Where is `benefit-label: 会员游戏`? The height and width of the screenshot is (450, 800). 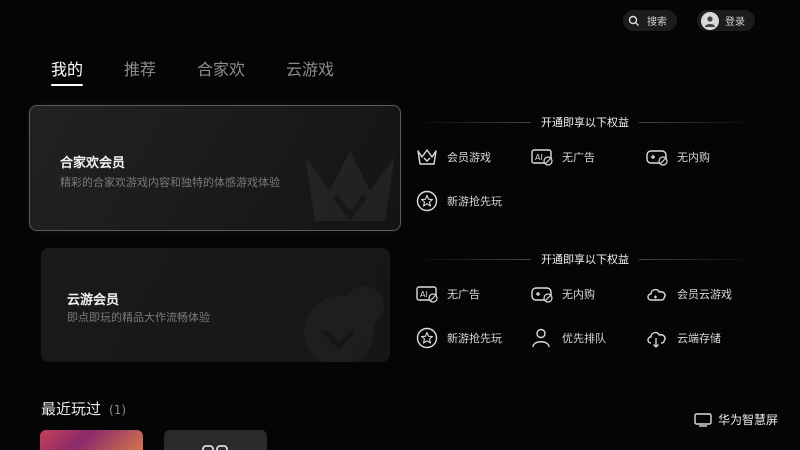
benefit-label: 会员游戏 is located at coordinates (469, 157).